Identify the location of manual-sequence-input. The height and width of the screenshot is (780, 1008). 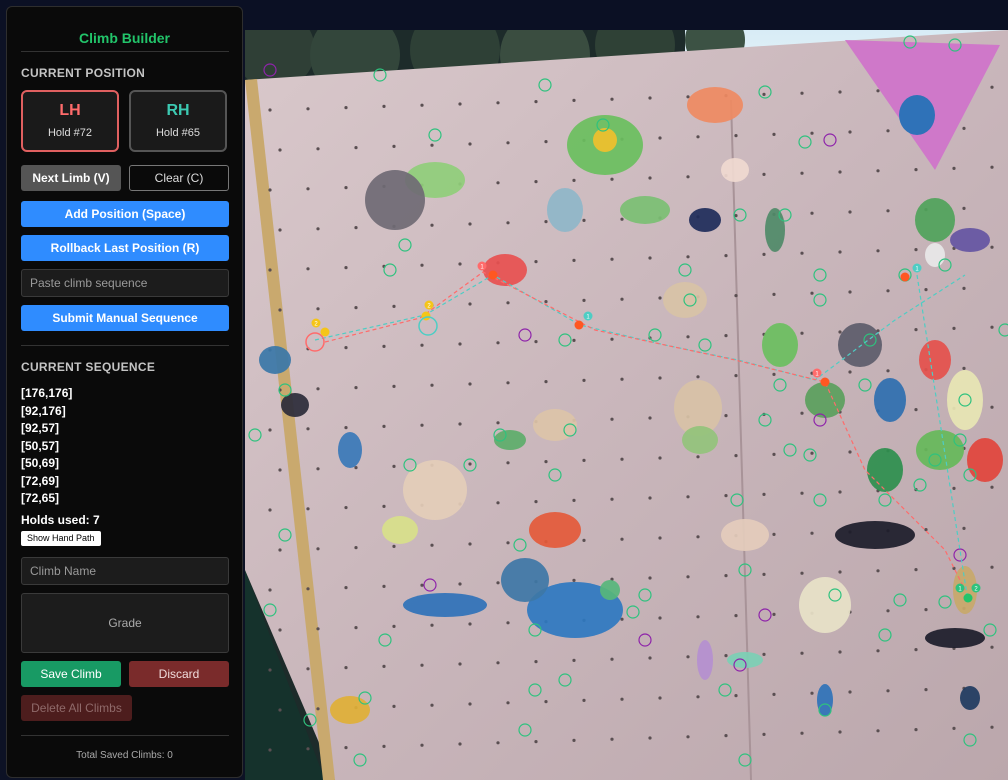
(125, 283).